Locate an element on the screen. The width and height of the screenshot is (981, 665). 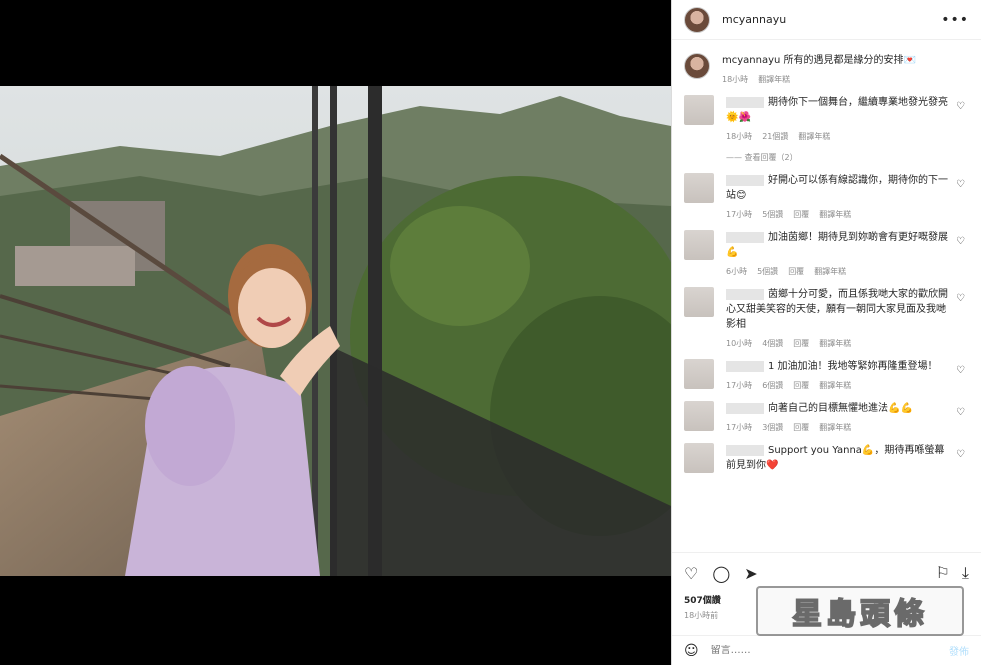
comment-item: 加油茵鄉！期待見到妳啲會有更好嘅發展💪 6小時 5個讚 回覆 翻譯年糕 ♡ is located at coordinates (826, 253).